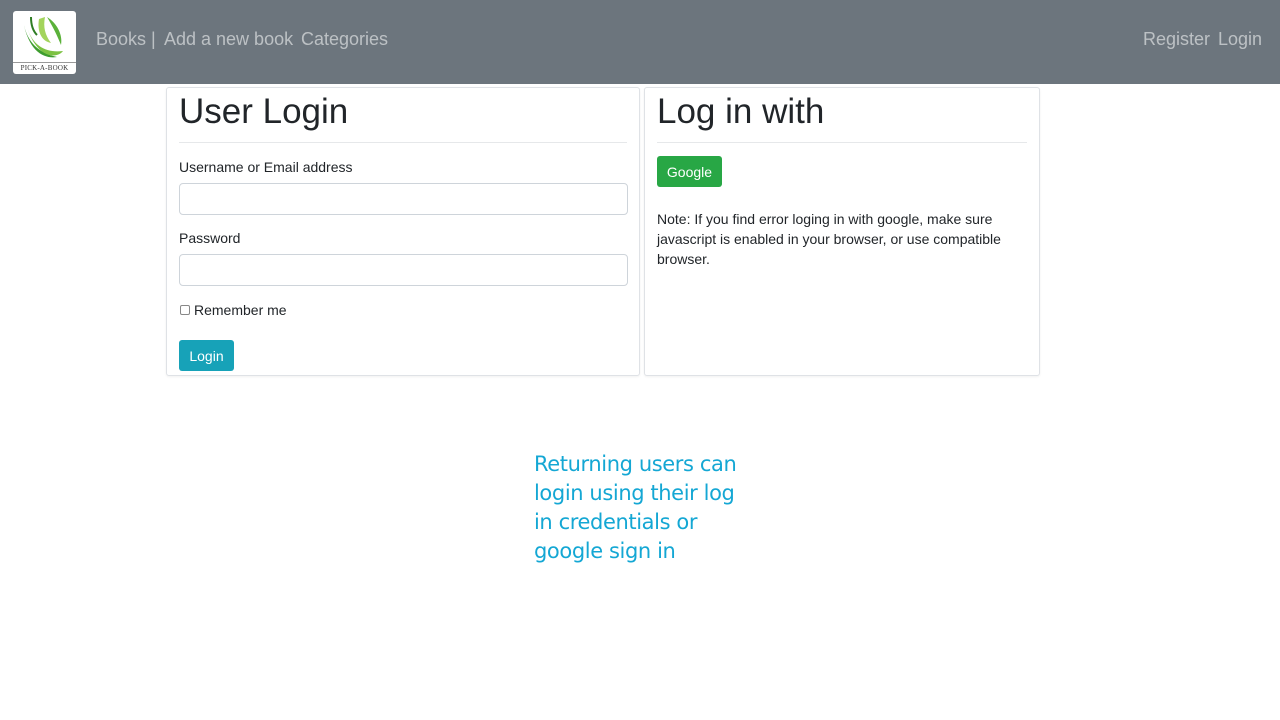 This screenshot has height=720, width=1280. Describe the element at coordinates (210, 238) in the screenshot. I see `password-label: Password` at that location.